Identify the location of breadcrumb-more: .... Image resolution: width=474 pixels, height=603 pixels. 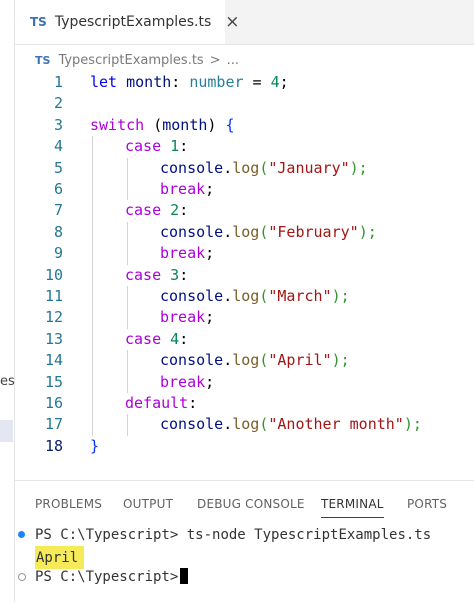
(233, 60).